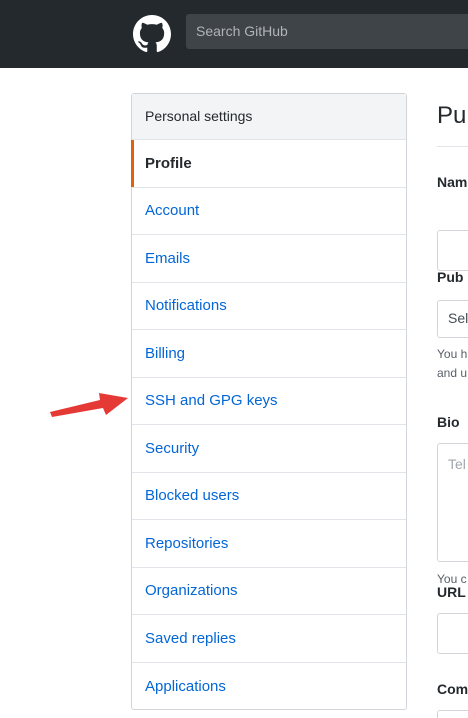 The width and height of the screenshot is (468, 718). I want to click on company-input, so click(452, 714).